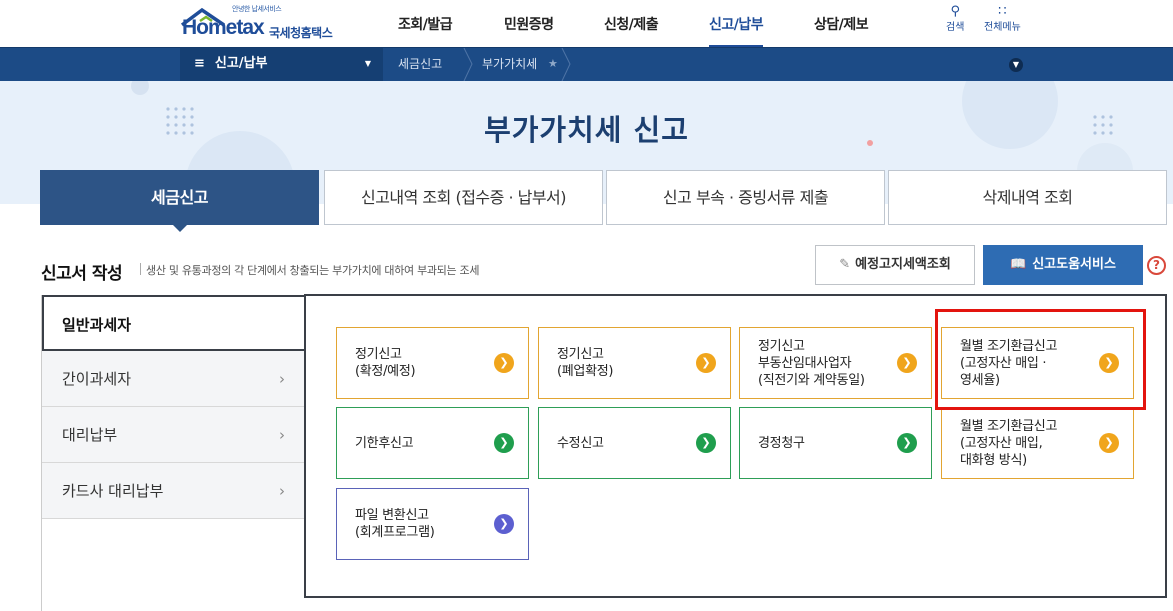 The width and height of the screenshot is (1173, 611). What do you see at coordinates (463, 197) in the screenshot?
I see `tab-filing-history: 신고내역 조회 (접수증 · 납부서)` at bounding box center [463, 197].